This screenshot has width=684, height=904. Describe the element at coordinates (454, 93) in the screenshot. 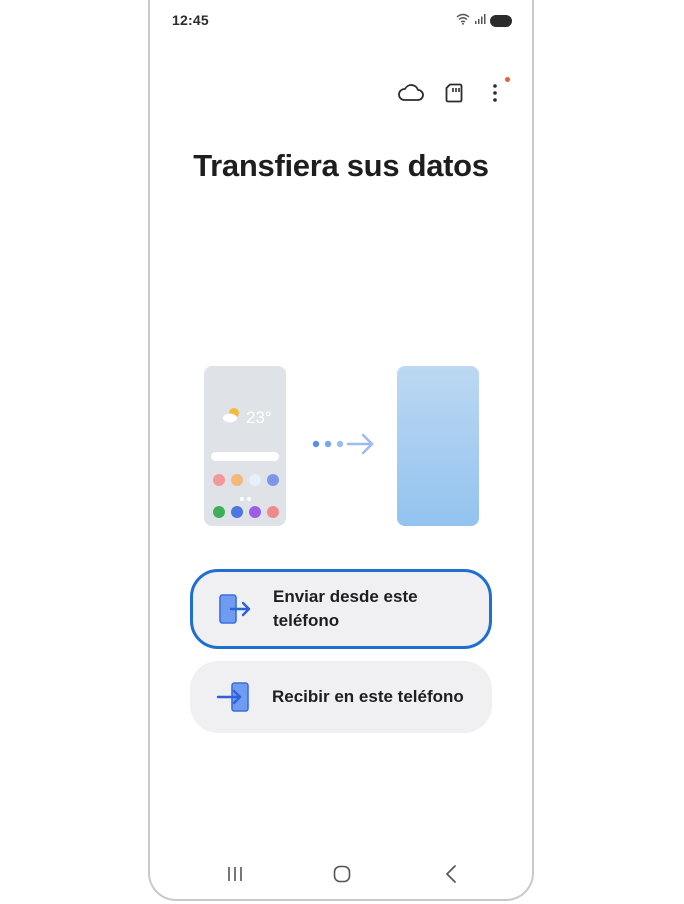

I see `sd-card-icon` at that location.